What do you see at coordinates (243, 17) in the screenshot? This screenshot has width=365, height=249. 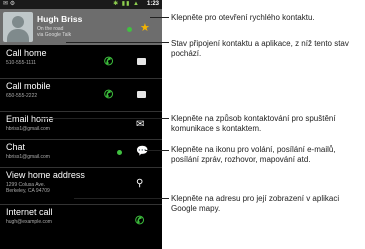 I see `callout-quick-contact: Klepněte pro otevření rychlého kontaktu.` at bounding box center [243, 17].